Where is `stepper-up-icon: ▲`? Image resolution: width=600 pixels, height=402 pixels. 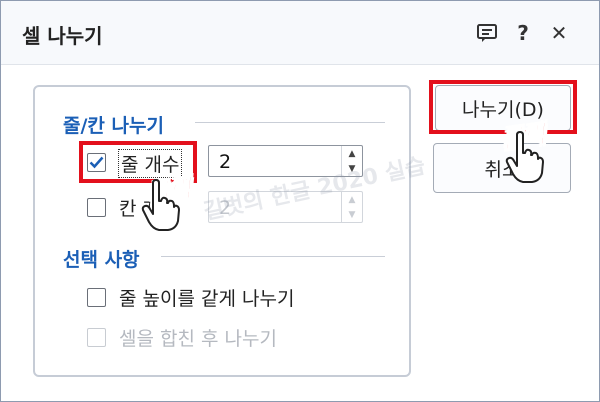 stepper-up-icon: ▲ is located at coordinates (352, 153).